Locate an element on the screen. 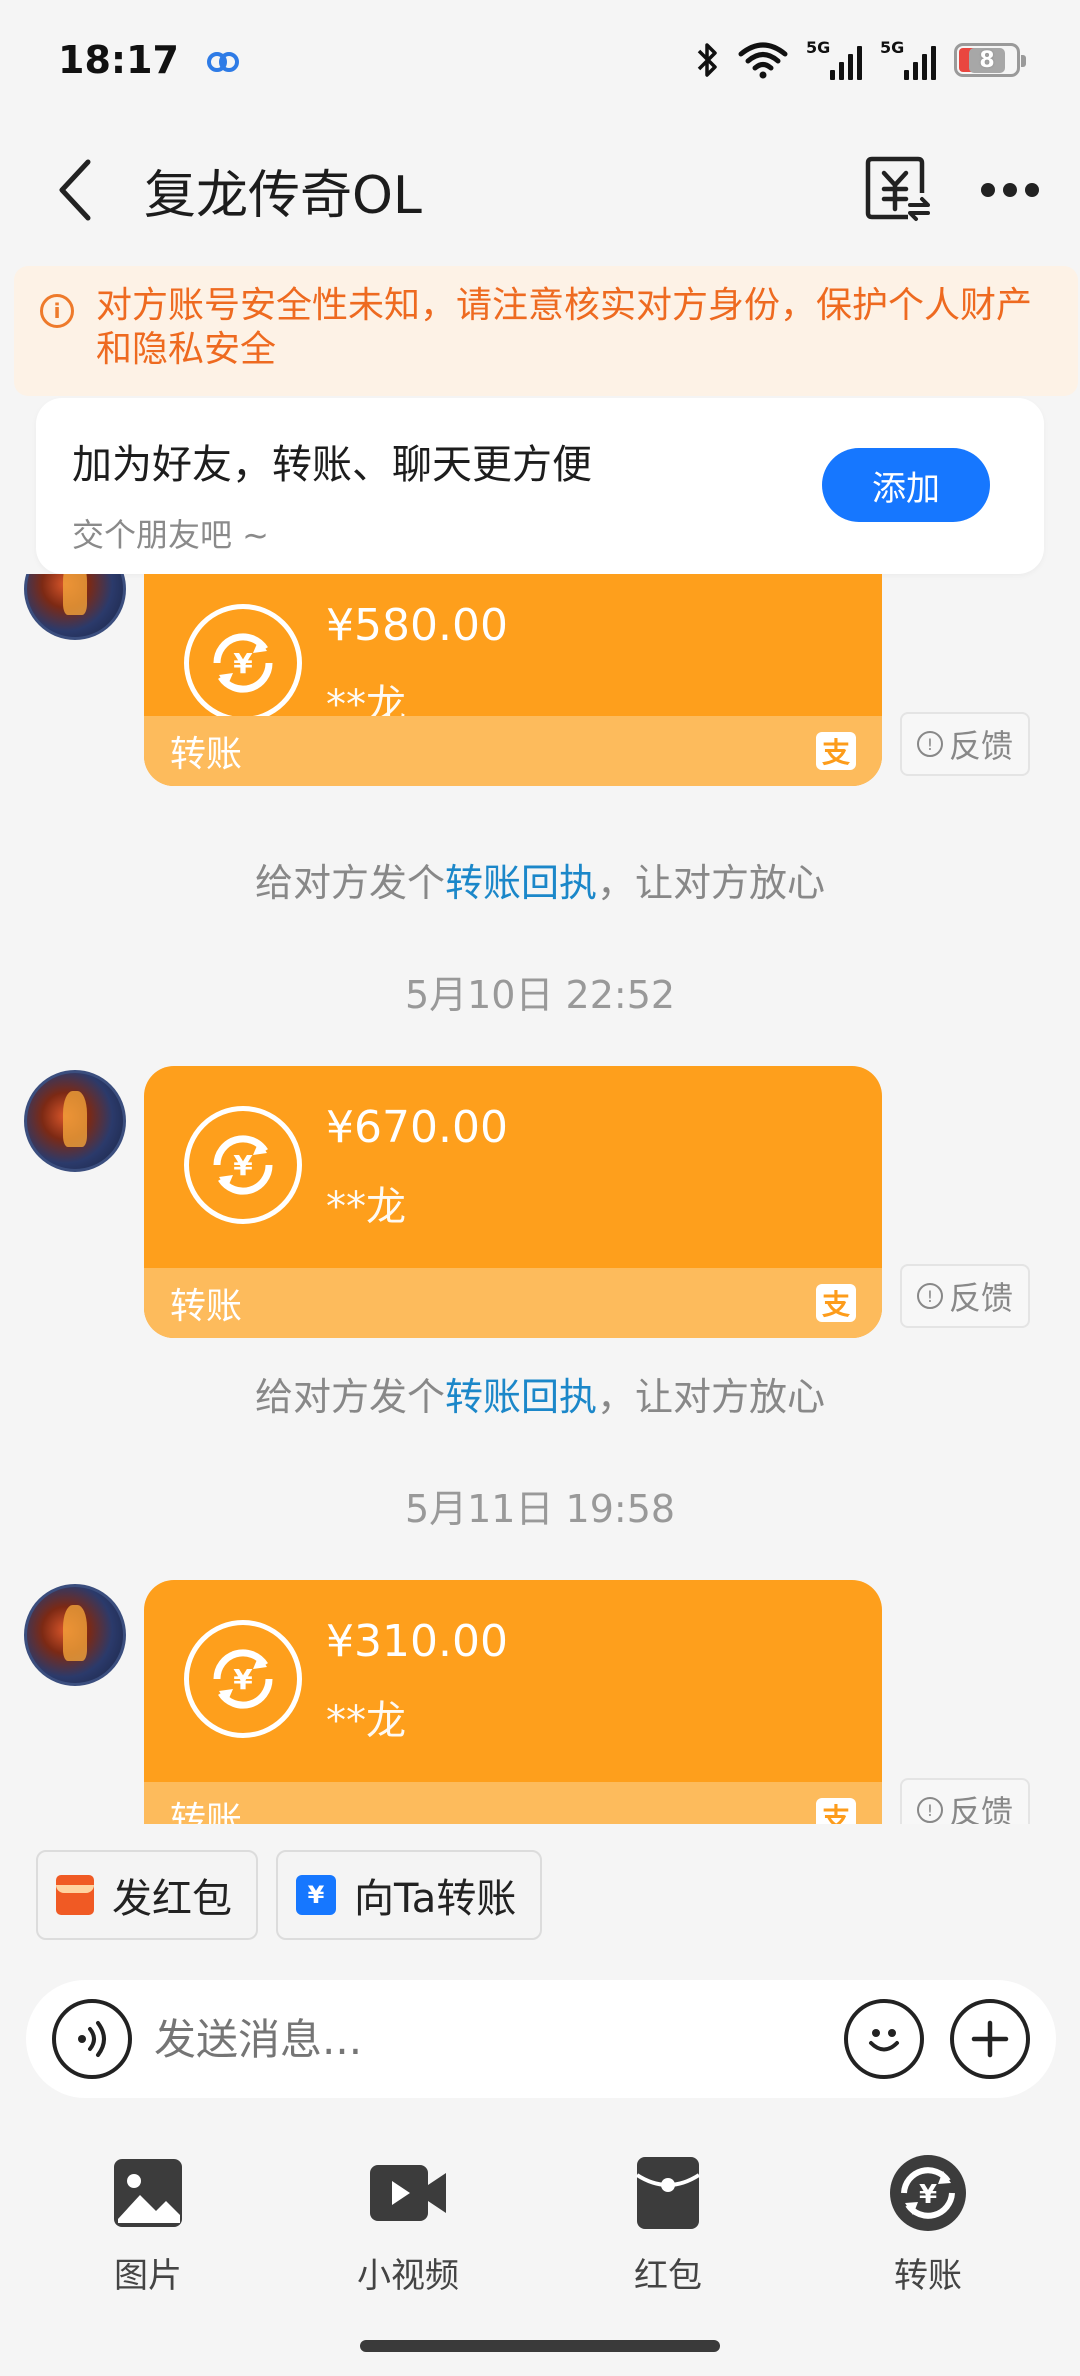 The width and height of the screenshot is (1080, 2376). toolbar-image-label: 图片 is located at coordinates (148, 2276).